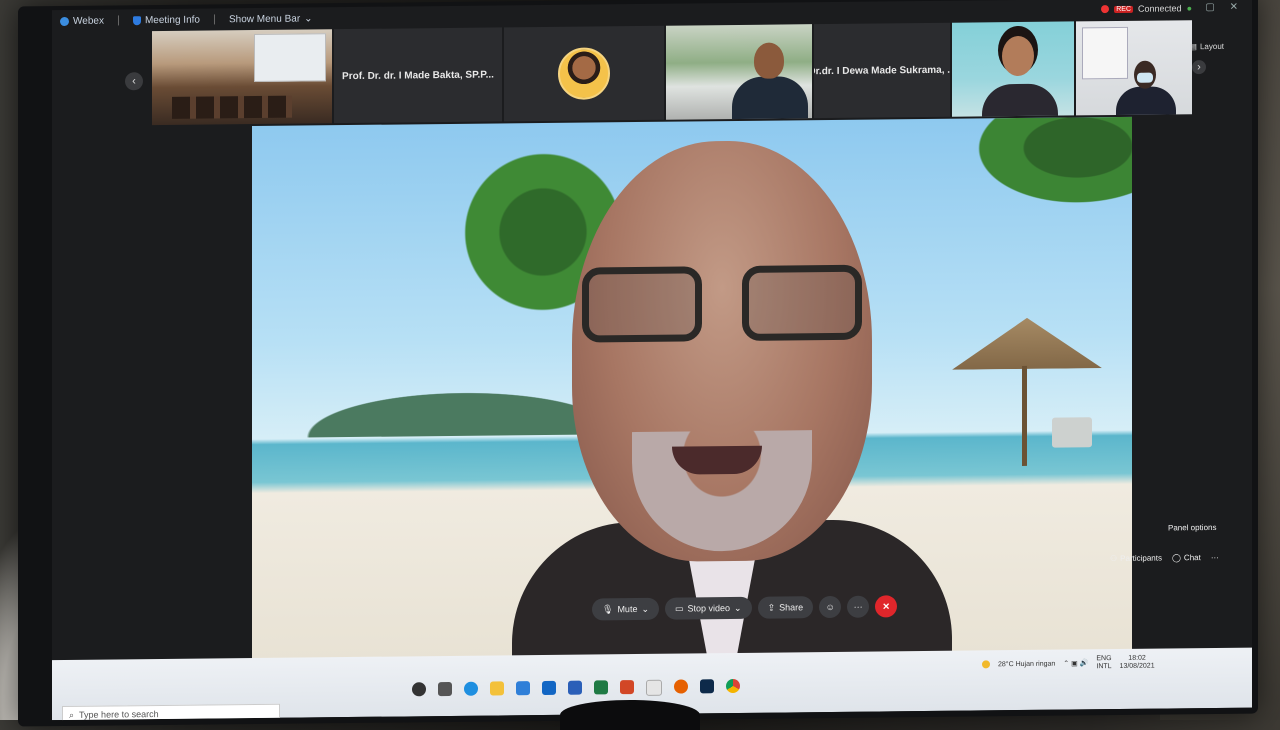 The image size is (1280, 730). I want to click on chat-button: ◯ Chat, so click(1186, 557).